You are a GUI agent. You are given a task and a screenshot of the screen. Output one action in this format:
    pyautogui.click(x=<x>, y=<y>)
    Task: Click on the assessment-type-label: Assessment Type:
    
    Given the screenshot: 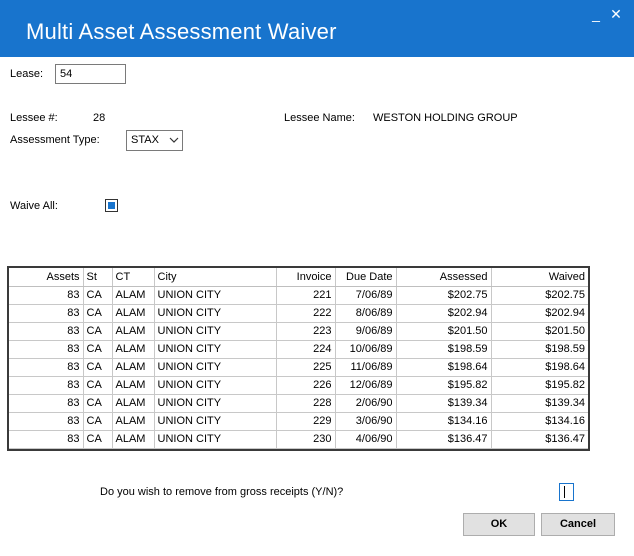 What is the action you would take?
    pyautogui.click(x=55, y=140)
    